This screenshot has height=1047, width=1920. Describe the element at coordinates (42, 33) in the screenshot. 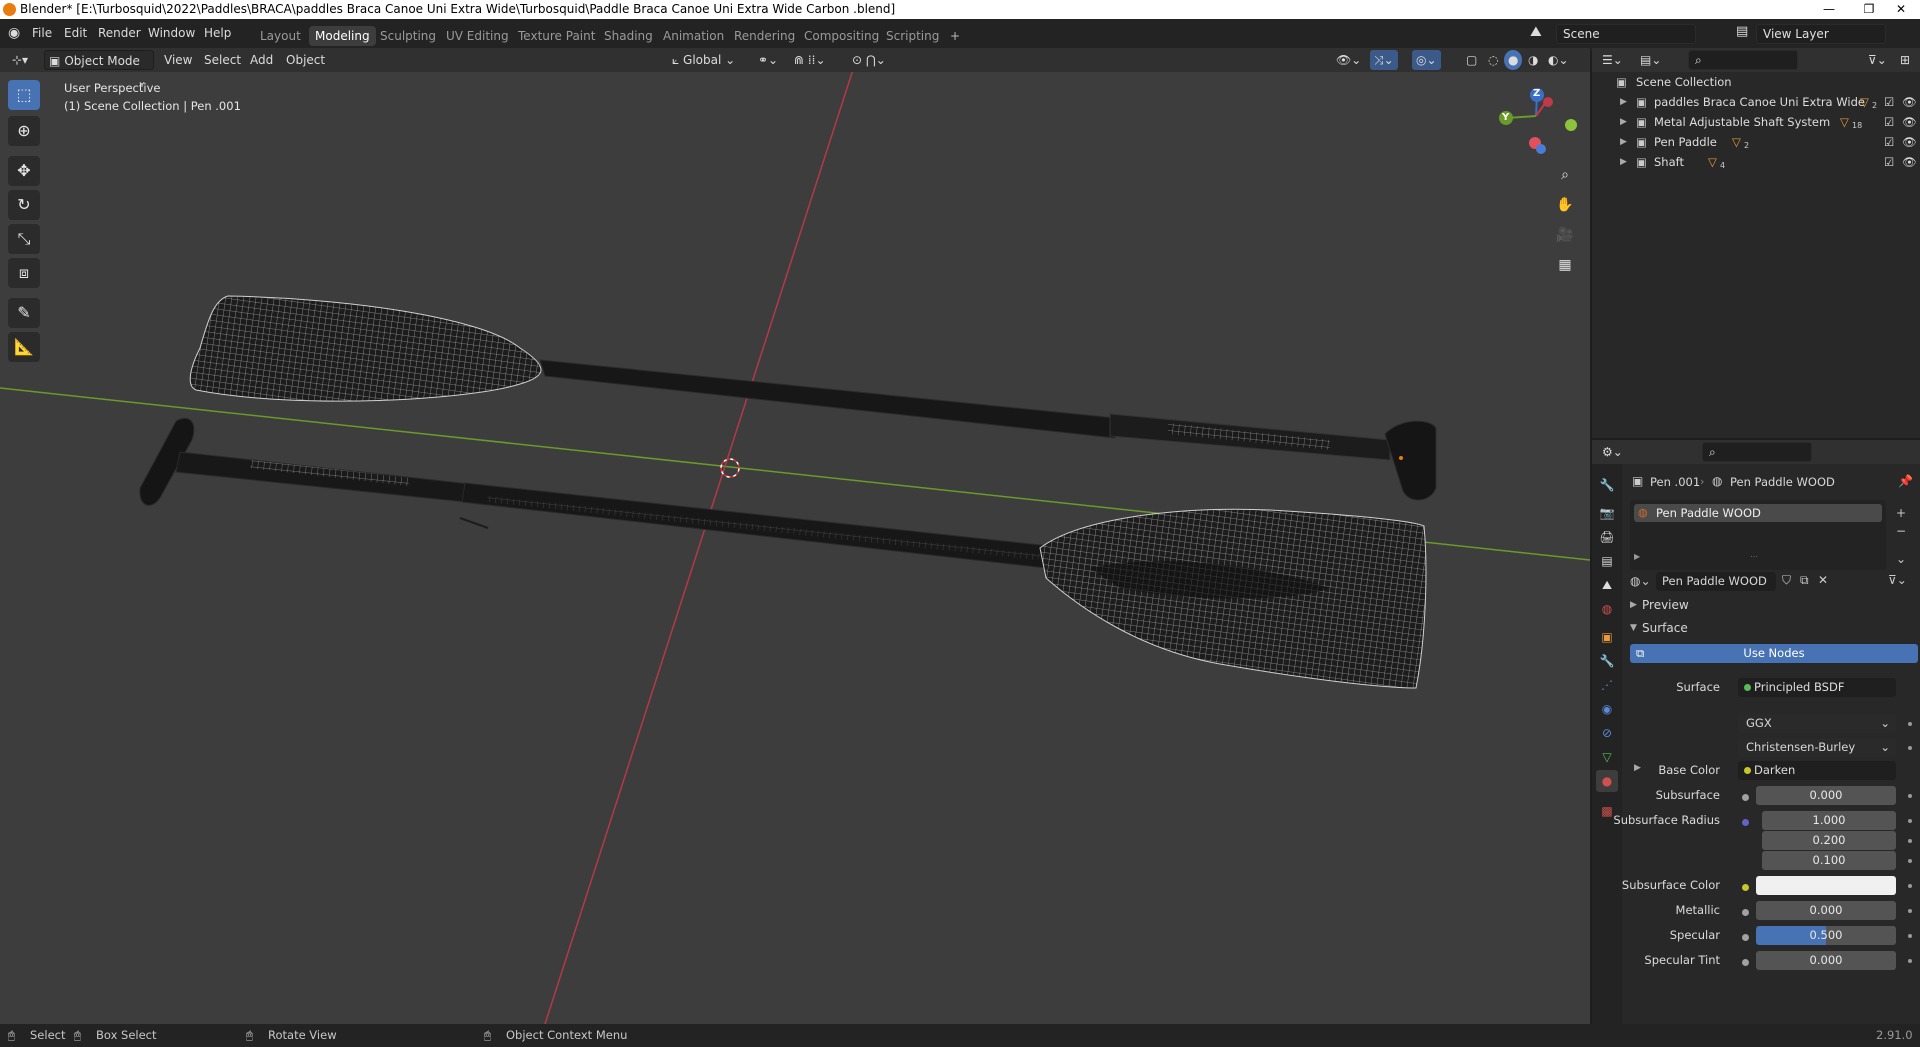

I see `menu-file: File` at that location.